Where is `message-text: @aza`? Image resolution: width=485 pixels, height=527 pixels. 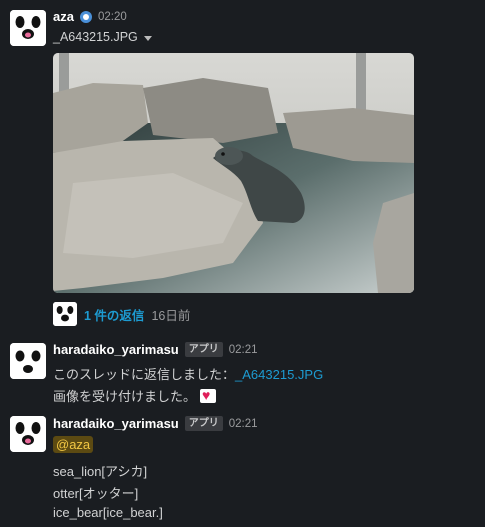 message-text: @aza is located at coordinates (73, 444).